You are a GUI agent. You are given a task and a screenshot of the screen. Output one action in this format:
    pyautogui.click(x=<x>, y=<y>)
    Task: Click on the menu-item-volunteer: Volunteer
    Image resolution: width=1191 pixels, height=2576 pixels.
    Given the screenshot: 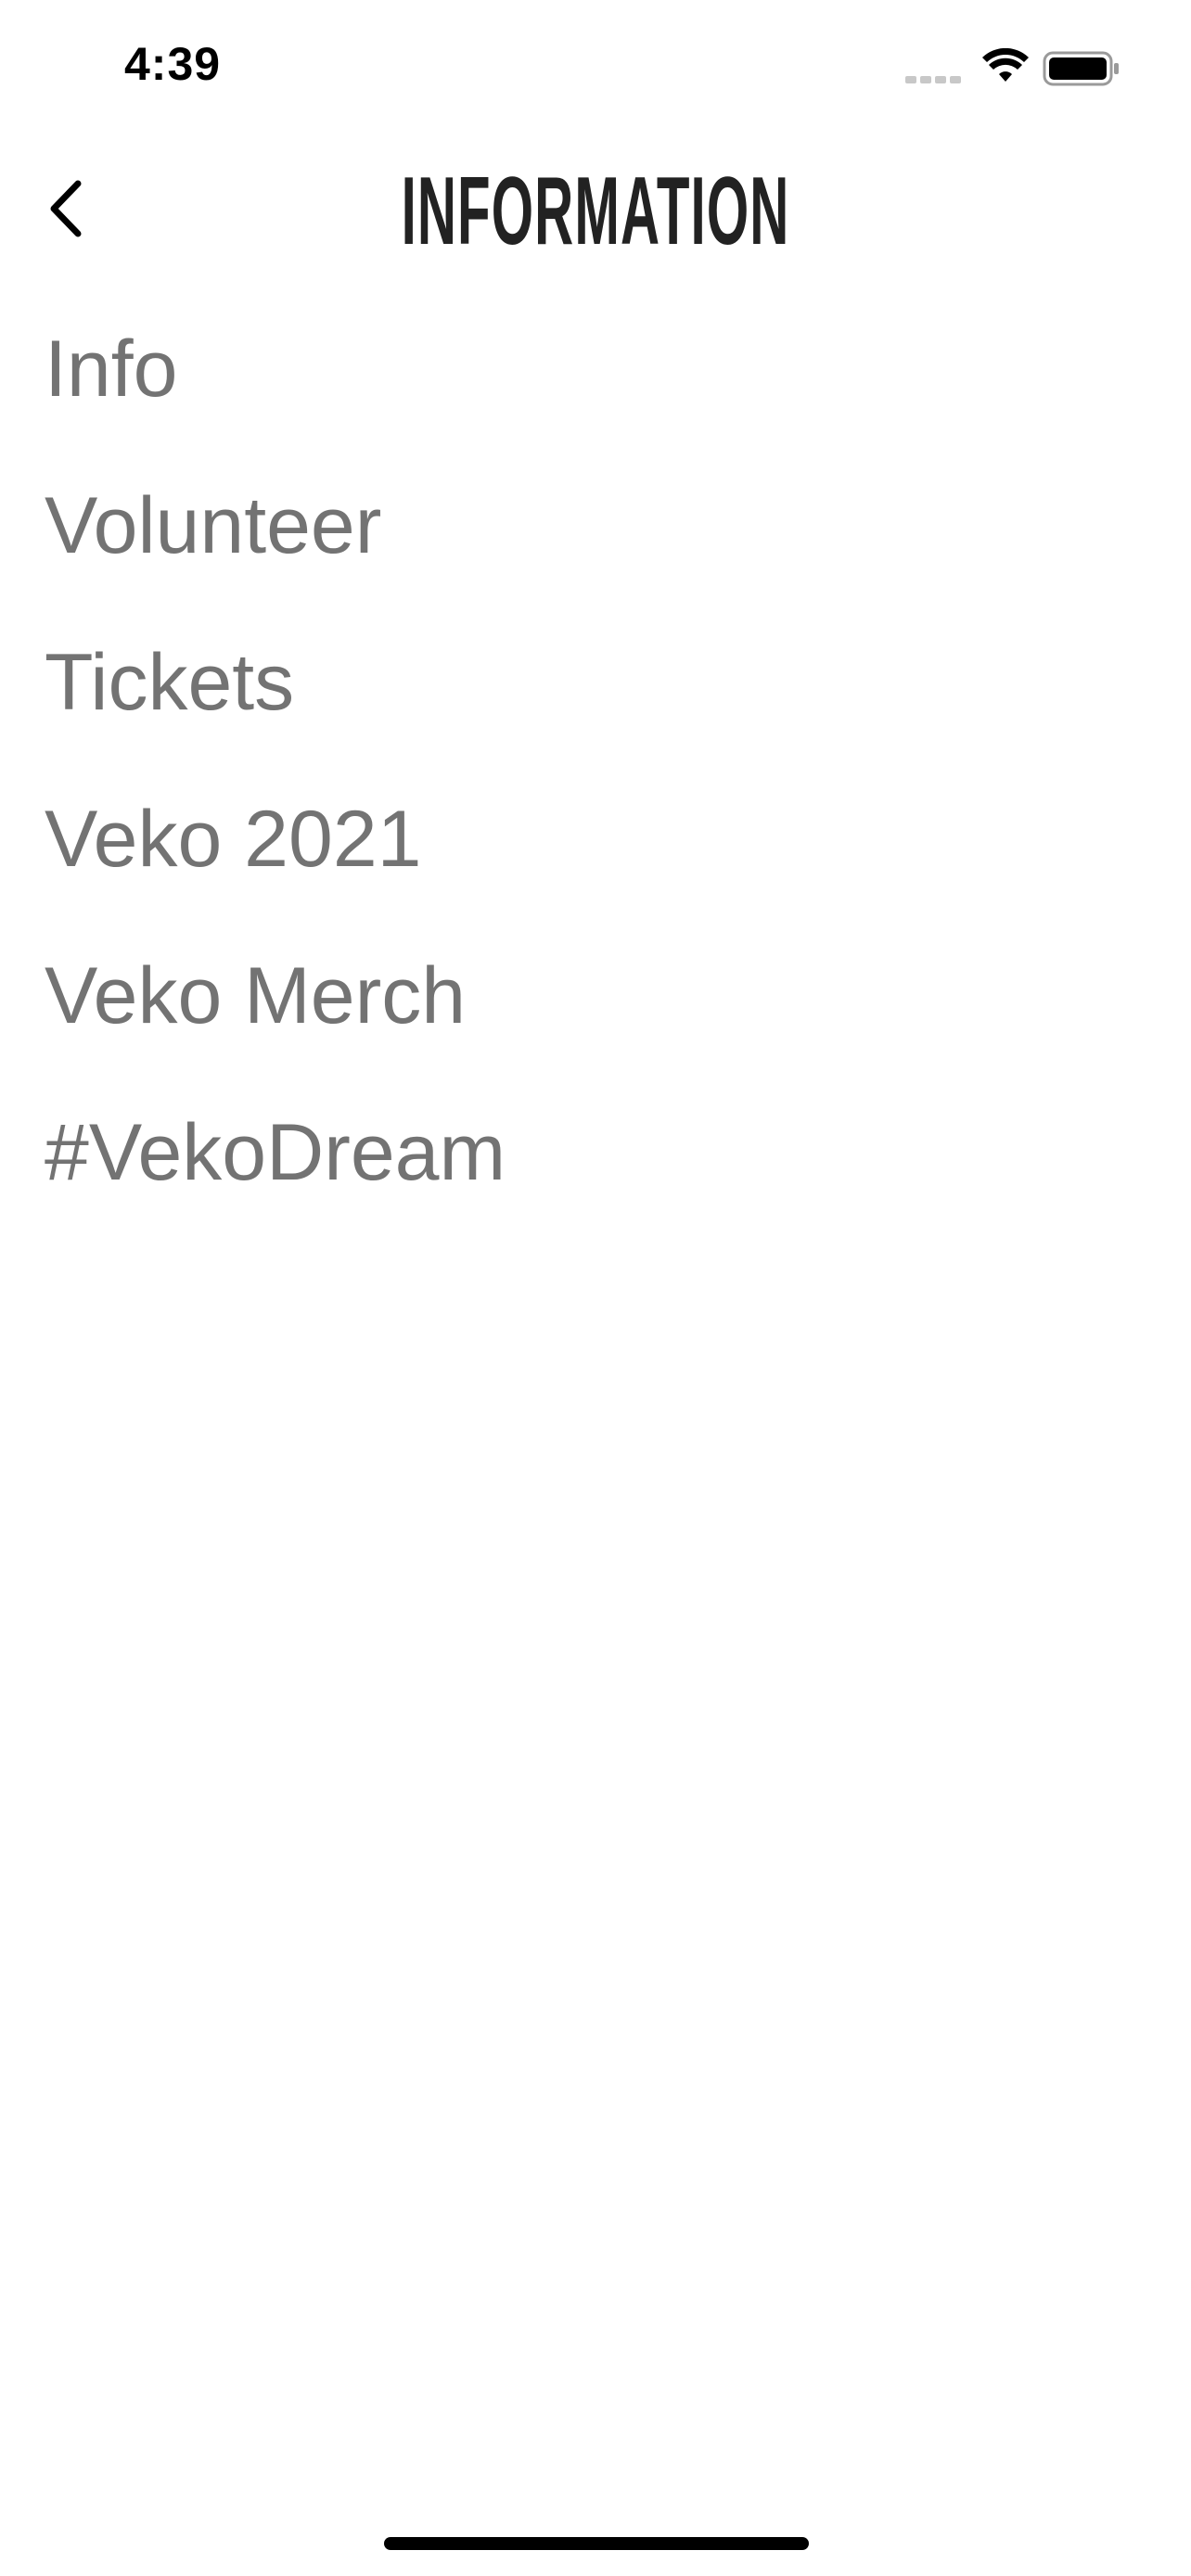 What is the action you would take?
    pyautogui.click(x=595, y=548)
    